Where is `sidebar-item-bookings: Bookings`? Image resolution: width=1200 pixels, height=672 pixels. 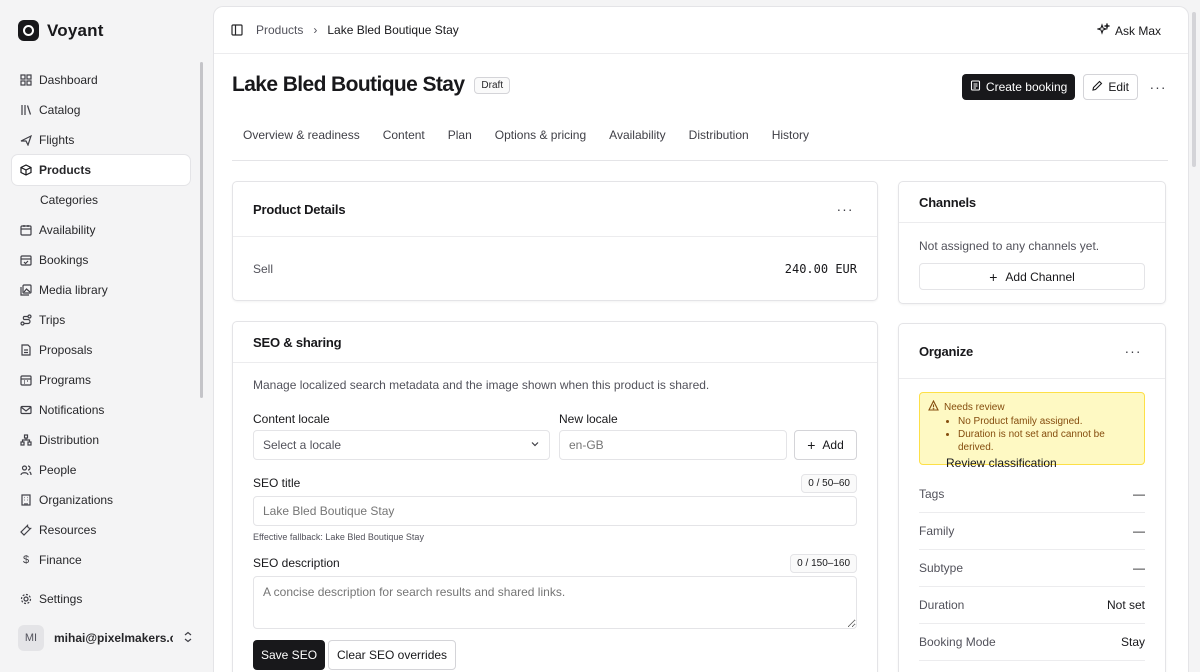
sidebar-item-bookings: Bookings is located at coordinates (101, 260).